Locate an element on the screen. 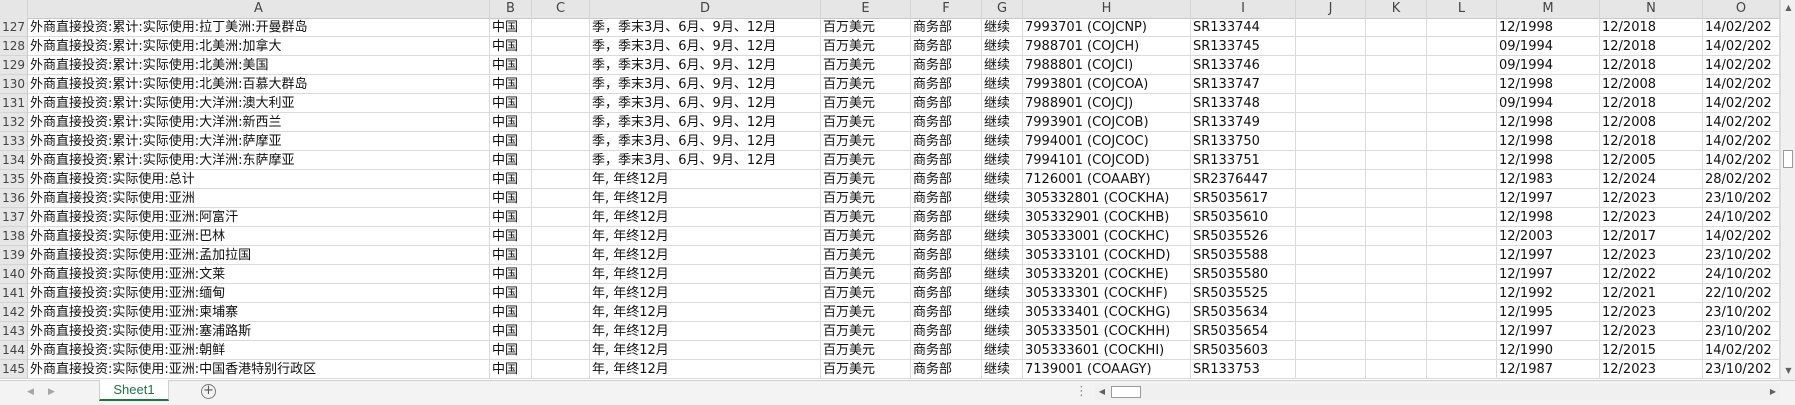 The height and width of the screenshot is (405, 1795). column-header-j: J is located at coordinates (1331, 9).